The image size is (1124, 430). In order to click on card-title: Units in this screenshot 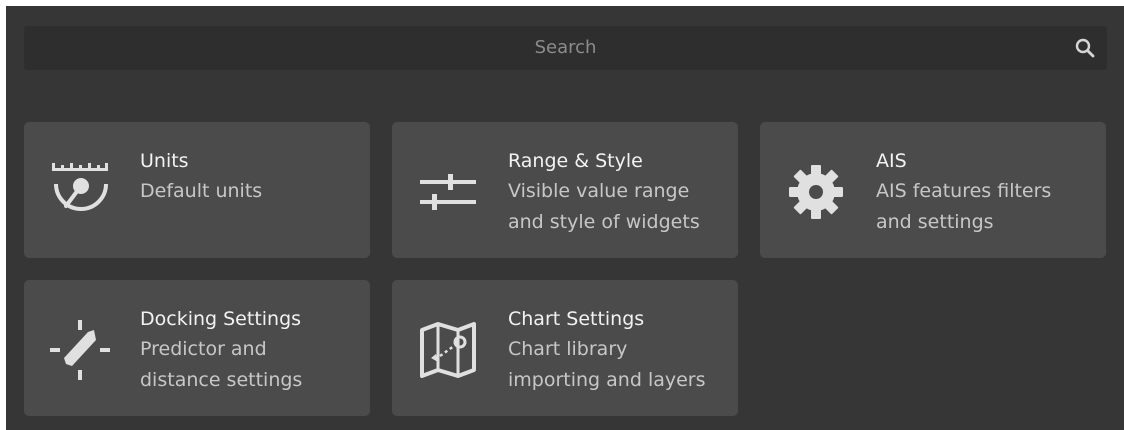, I will do `click(164, 161)`.